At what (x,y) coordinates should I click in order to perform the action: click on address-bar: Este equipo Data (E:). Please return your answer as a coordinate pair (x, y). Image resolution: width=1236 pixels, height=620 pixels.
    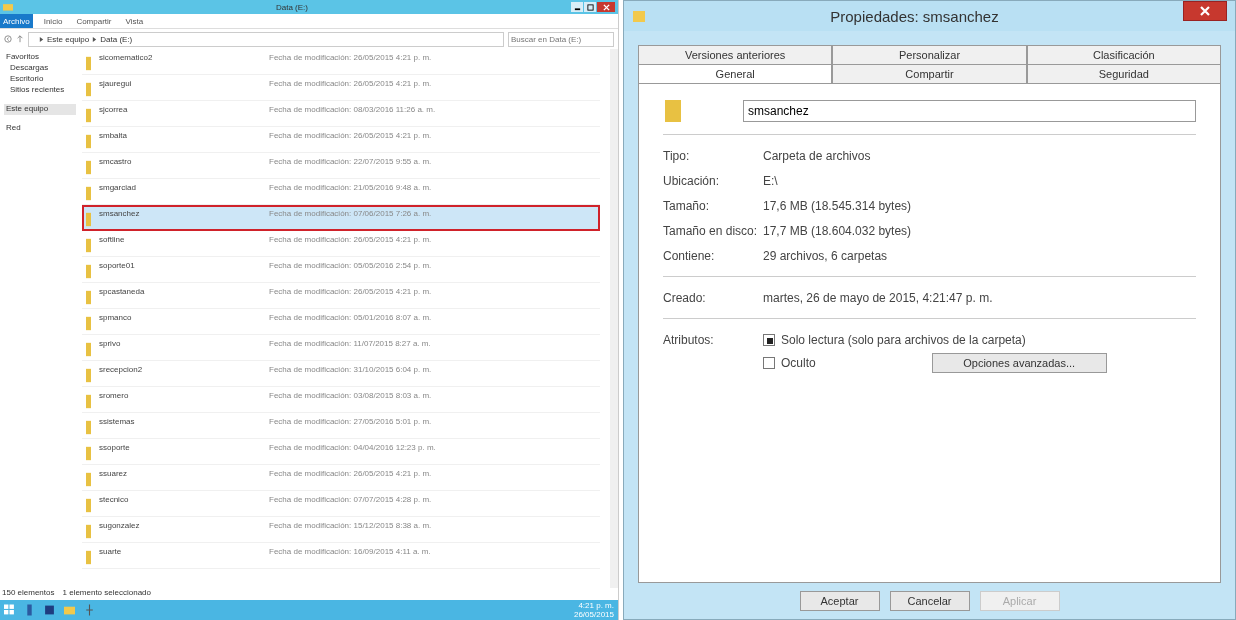
    Looking at the image, I should click on (266, 39).